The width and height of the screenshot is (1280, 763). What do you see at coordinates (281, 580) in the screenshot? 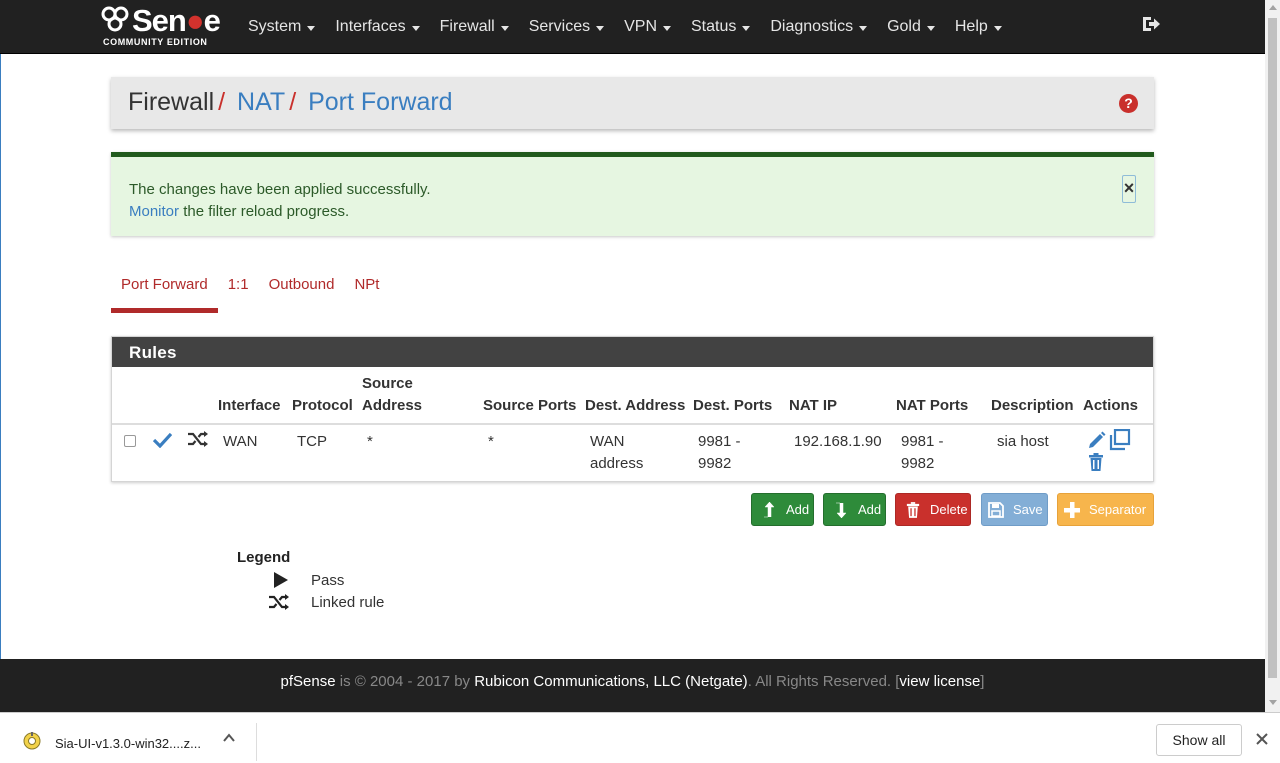
I see `pass-play-icon` at bounding box center [281, 580].